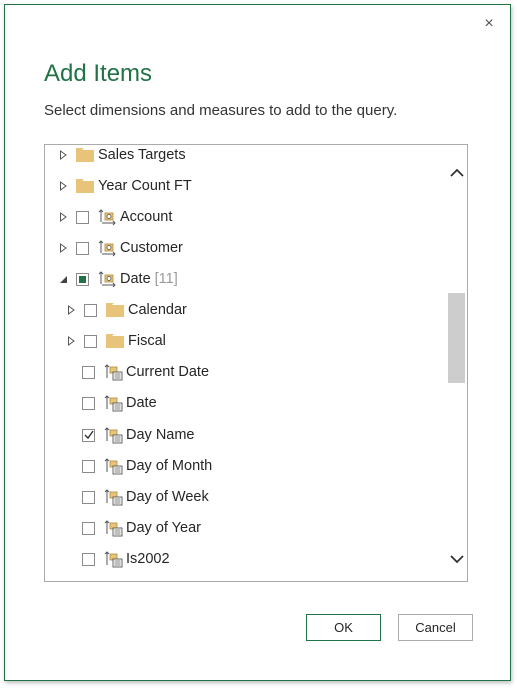 This screenshot has width=517, height=688. I want to click on tree-item: Account, so click(115, 217).